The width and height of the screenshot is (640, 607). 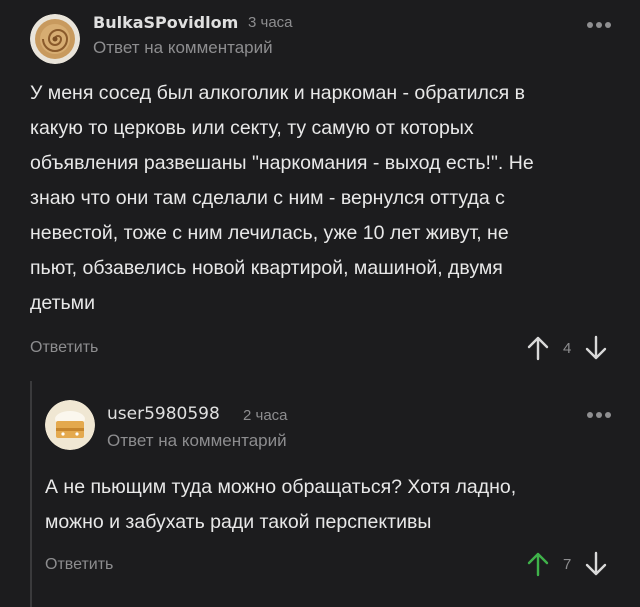 I want to click on vote-widget: 7, so click(x=567, y=564).